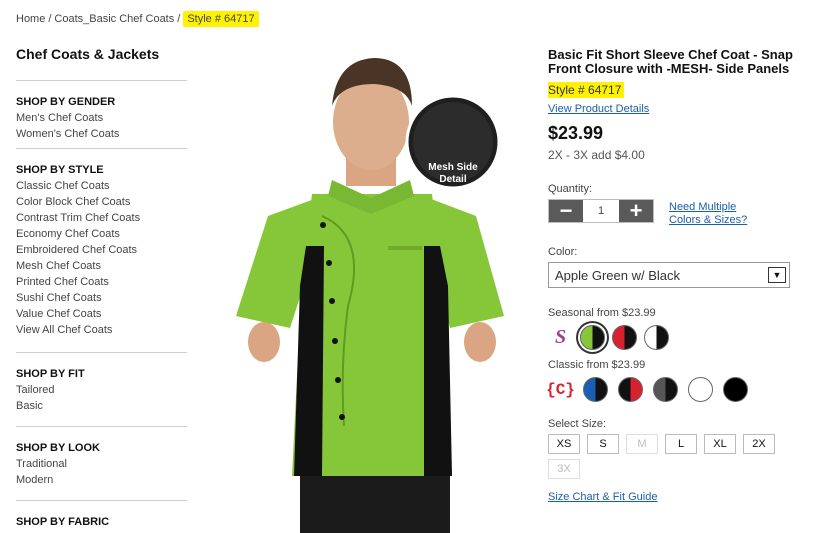  I want to click on sidebar-item-mesh: Mesh Chef Coats, so click(101, 266).